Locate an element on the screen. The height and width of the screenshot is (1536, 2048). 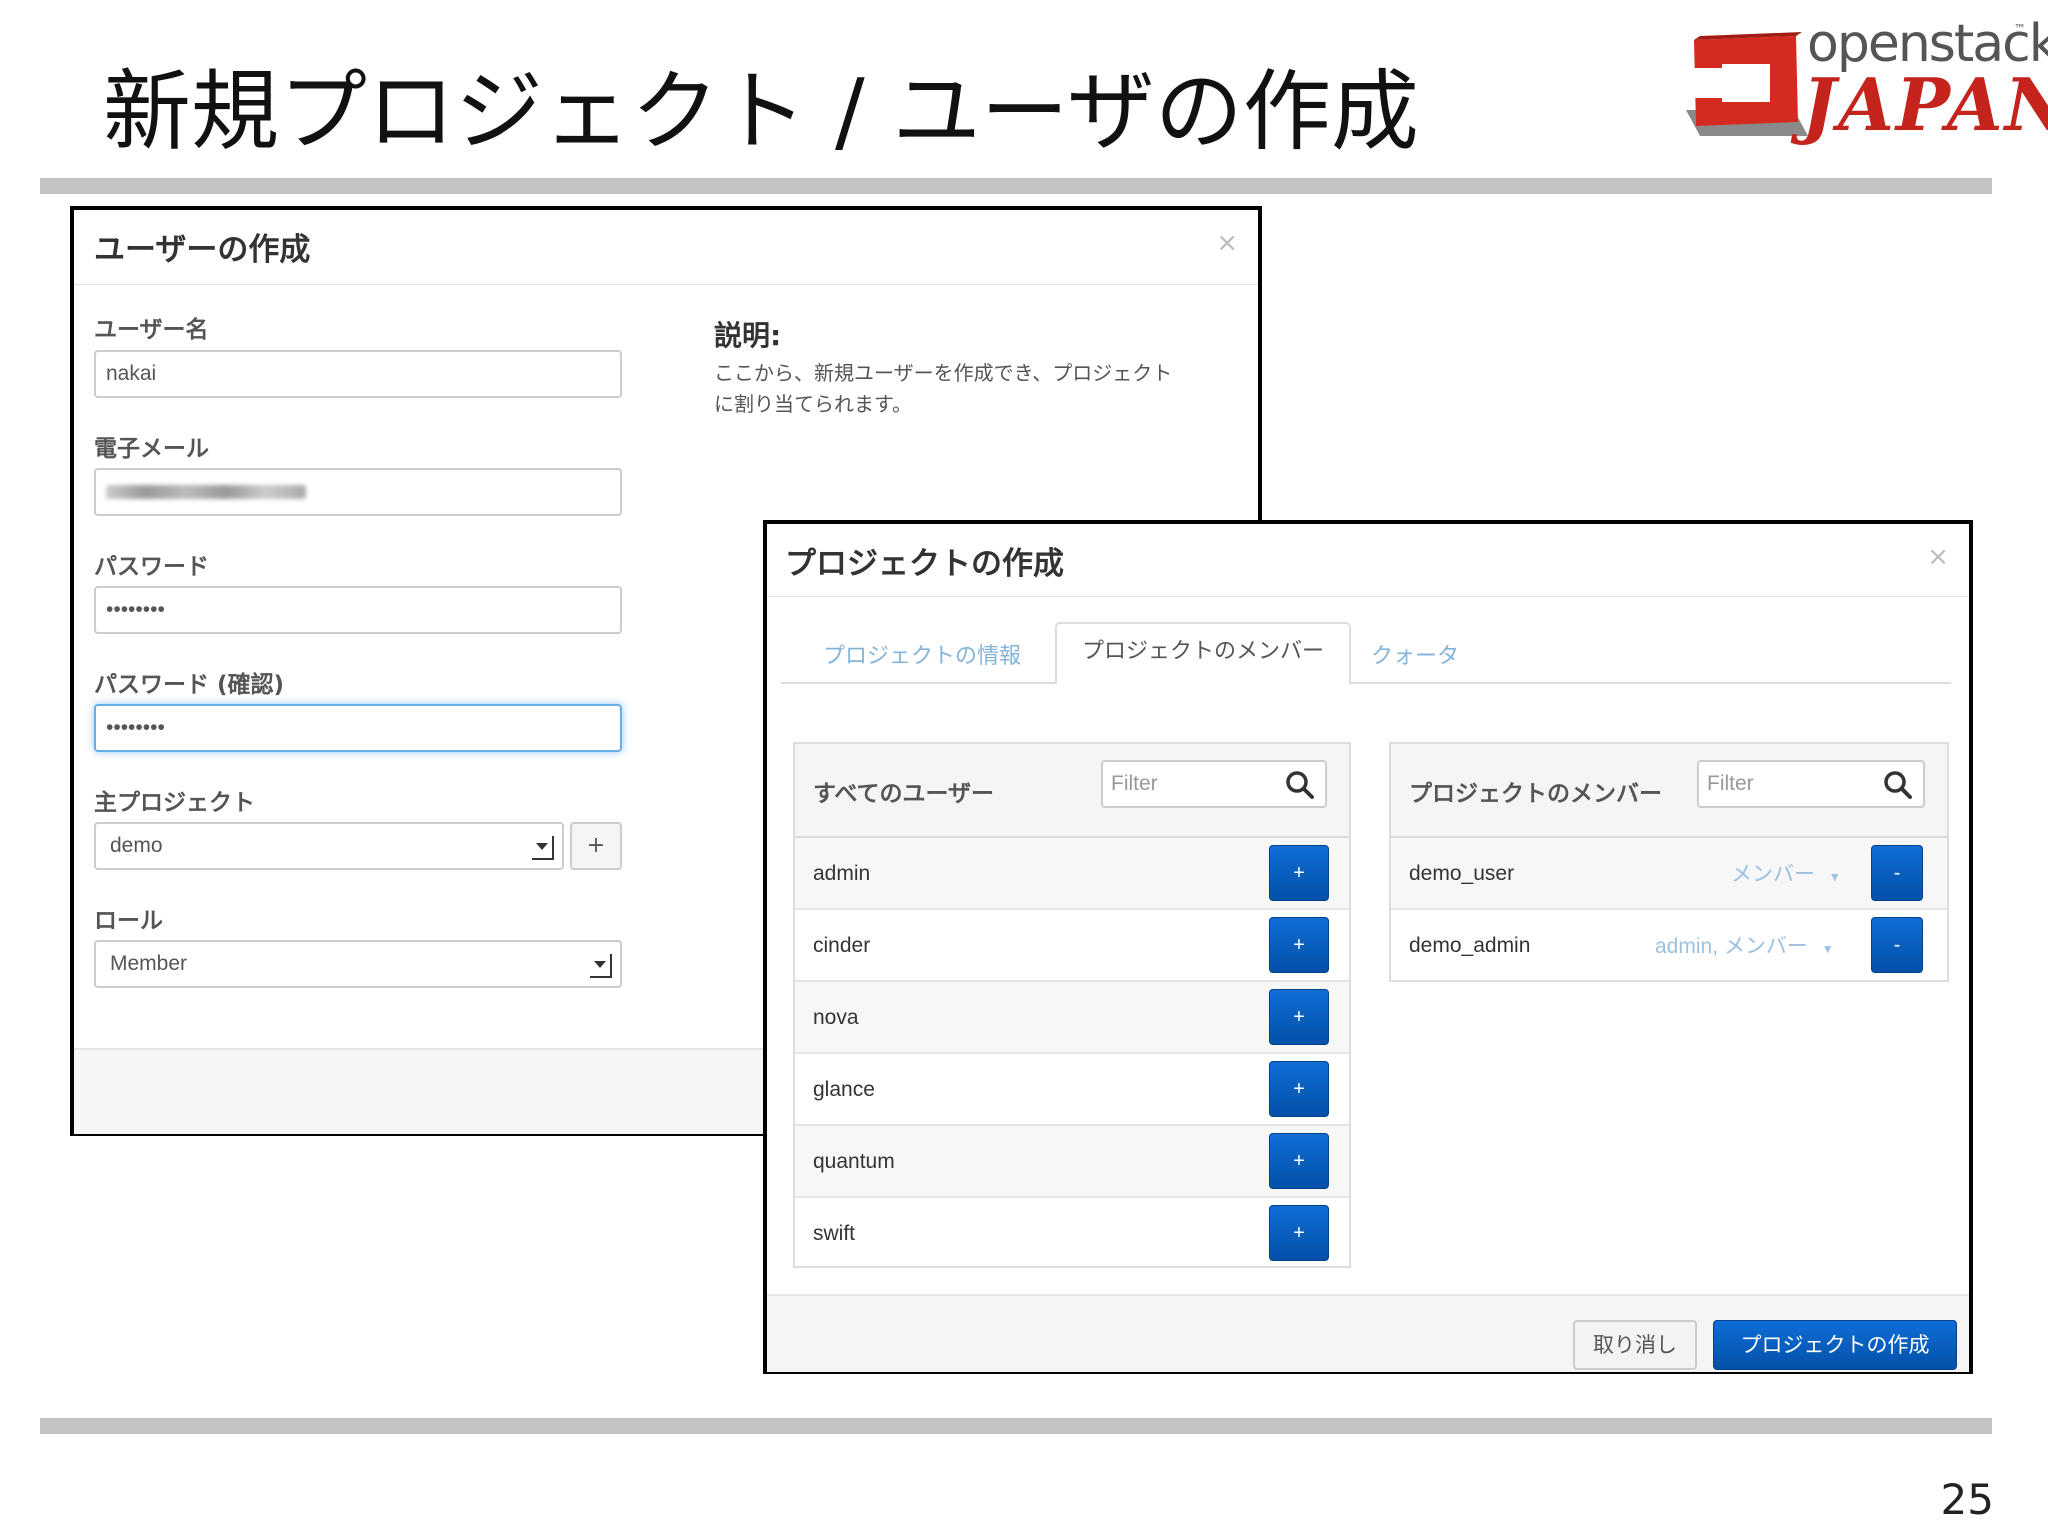
list-item: demo_admin admin, メンバー ▼ - is located at coordinates (1669, 946).